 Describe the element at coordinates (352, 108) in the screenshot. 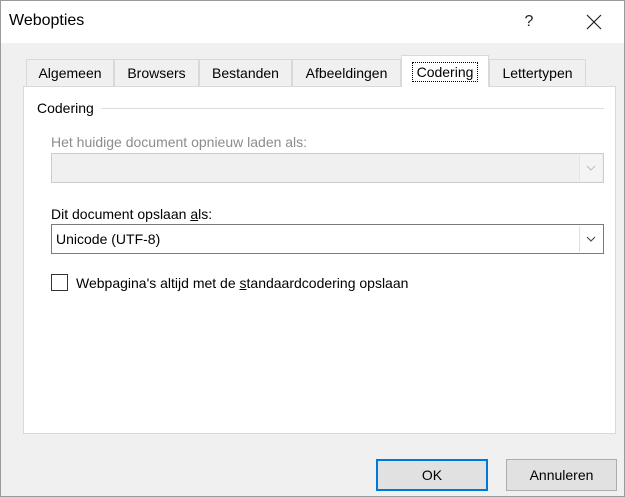

I see `group-divider` at that location.